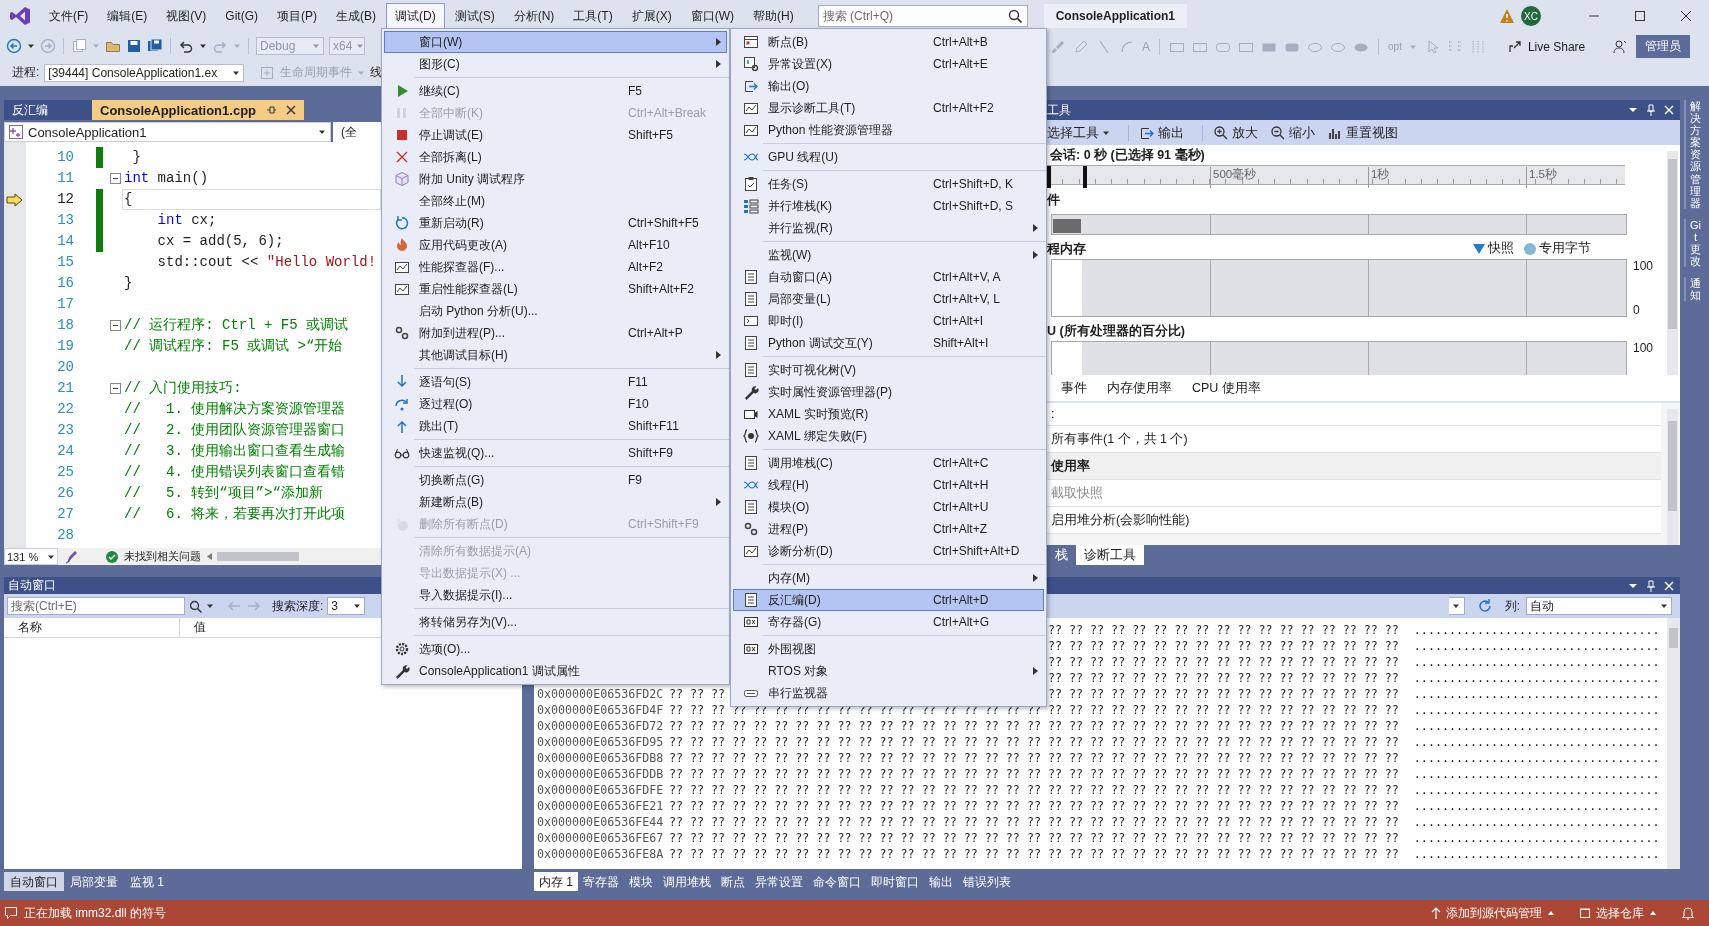 This screenshot has width=1709, height=926. What do you see at coordinates (1493, 913) in the screenshot?
I see `source-control-button: 添加到源代码管理` at bounding box center [1493, 913].